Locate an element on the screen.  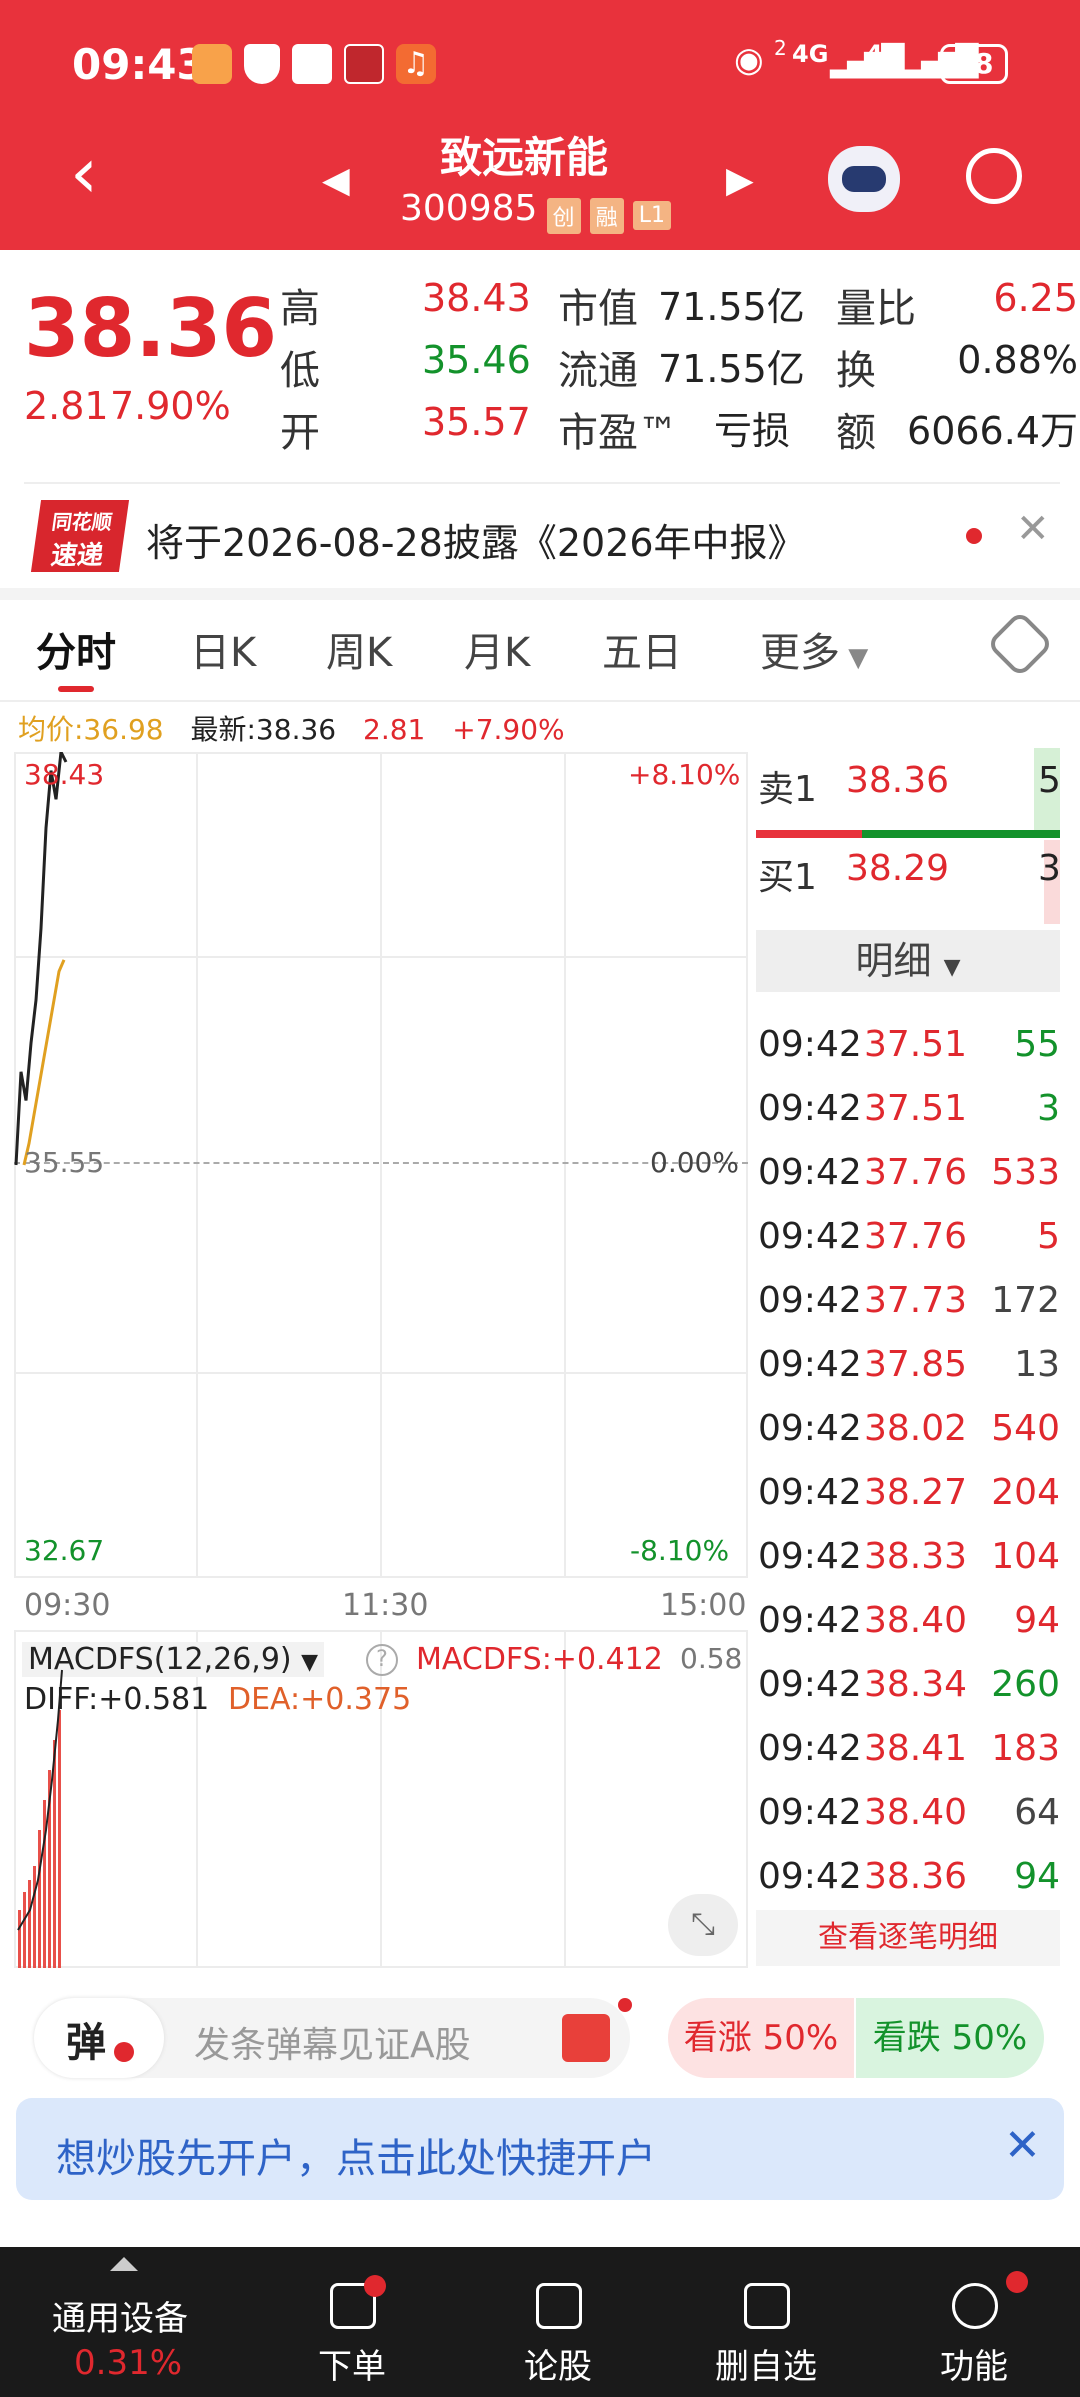
next-stock-button: ▶ is located at coordinates (740, 180).